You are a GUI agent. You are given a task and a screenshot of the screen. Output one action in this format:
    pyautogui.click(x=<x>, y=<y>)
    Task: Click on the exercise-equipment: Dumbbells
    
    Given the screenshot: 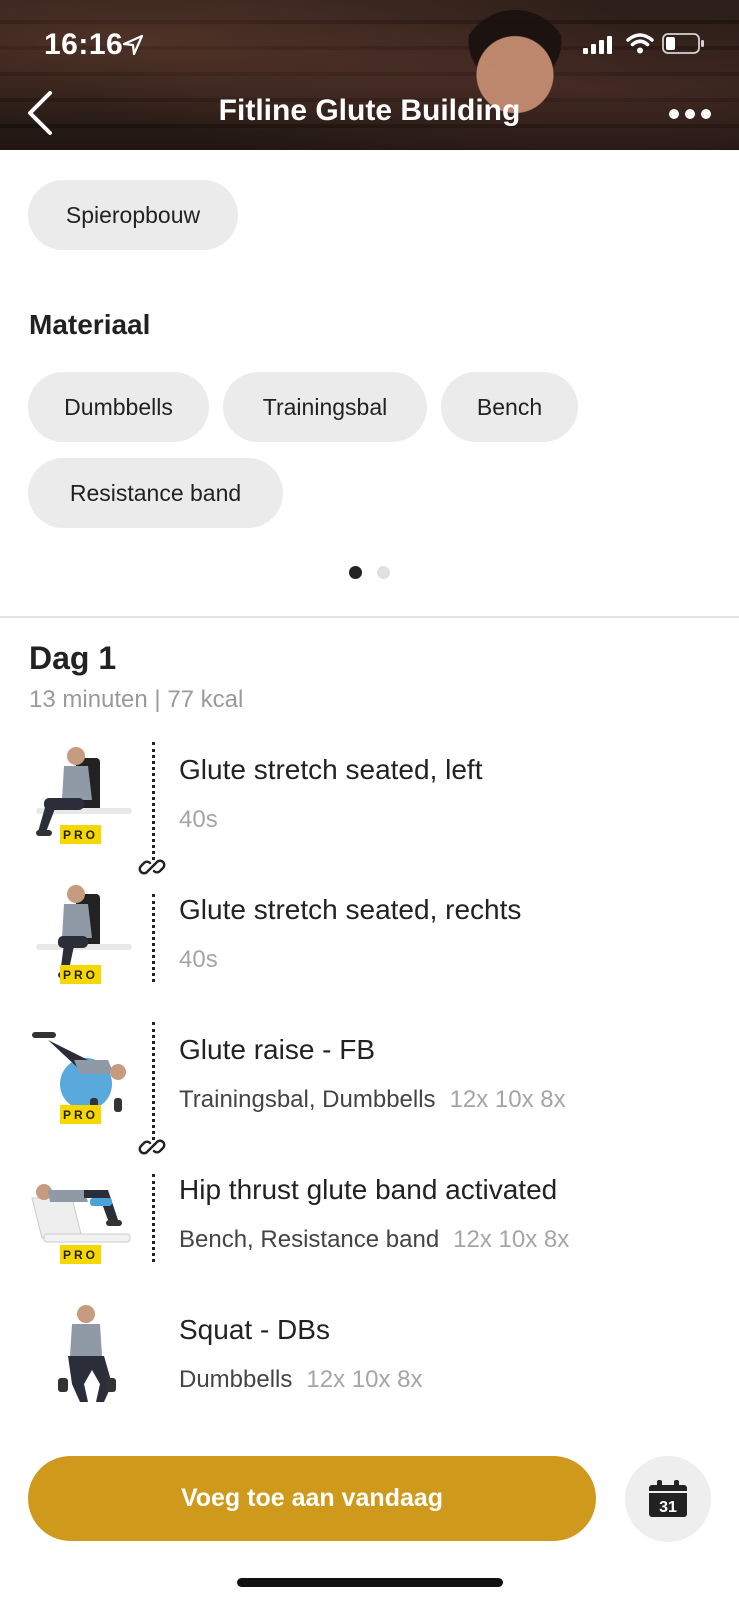 What is the action you would take?
    pyautogui.click(x=236, y=1379)
    